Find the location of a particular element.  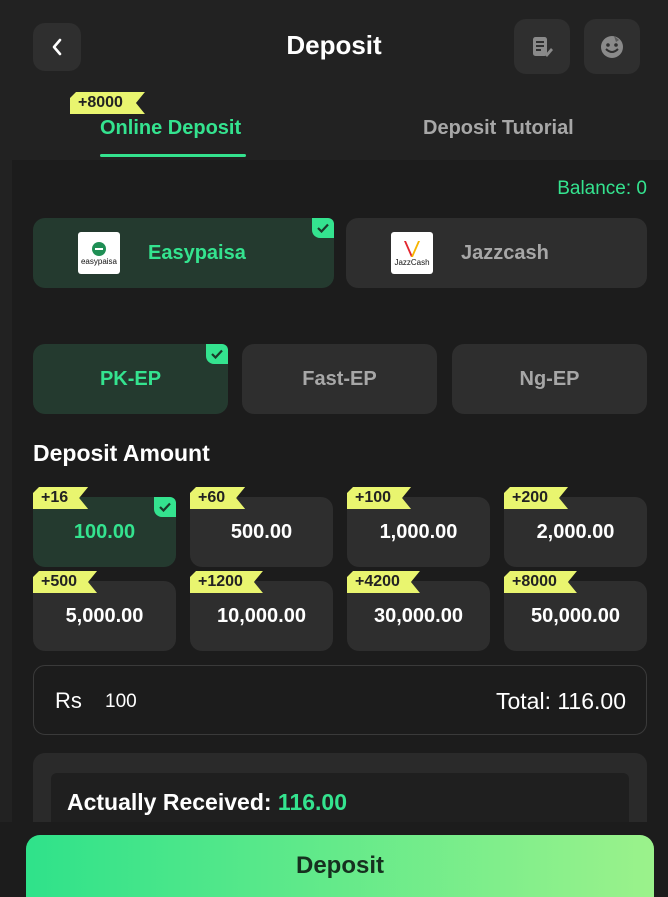

amount-value: 5,000.00 is located at coordinates (104, 615).